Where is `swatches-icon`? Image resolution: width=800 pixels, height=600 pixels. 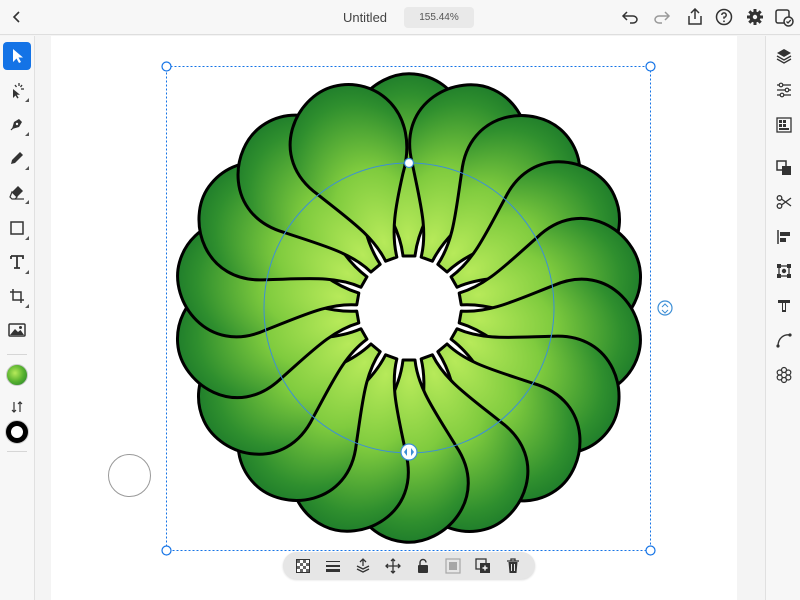
swatches-icon is located at coordinates (784, 125).